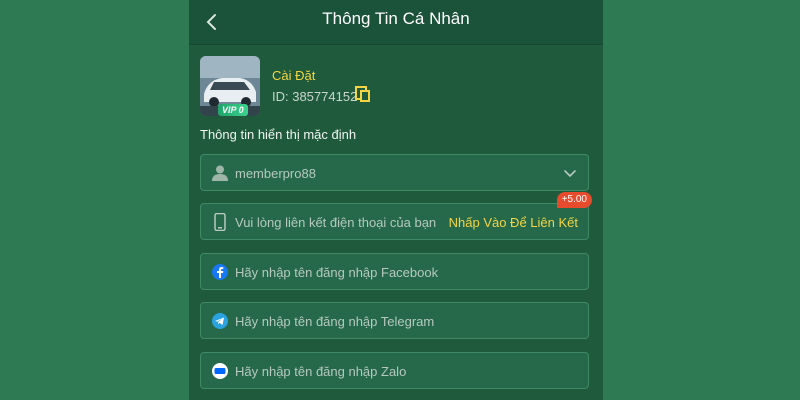  I want to click on chevron-down-icon, so click(570, 173).